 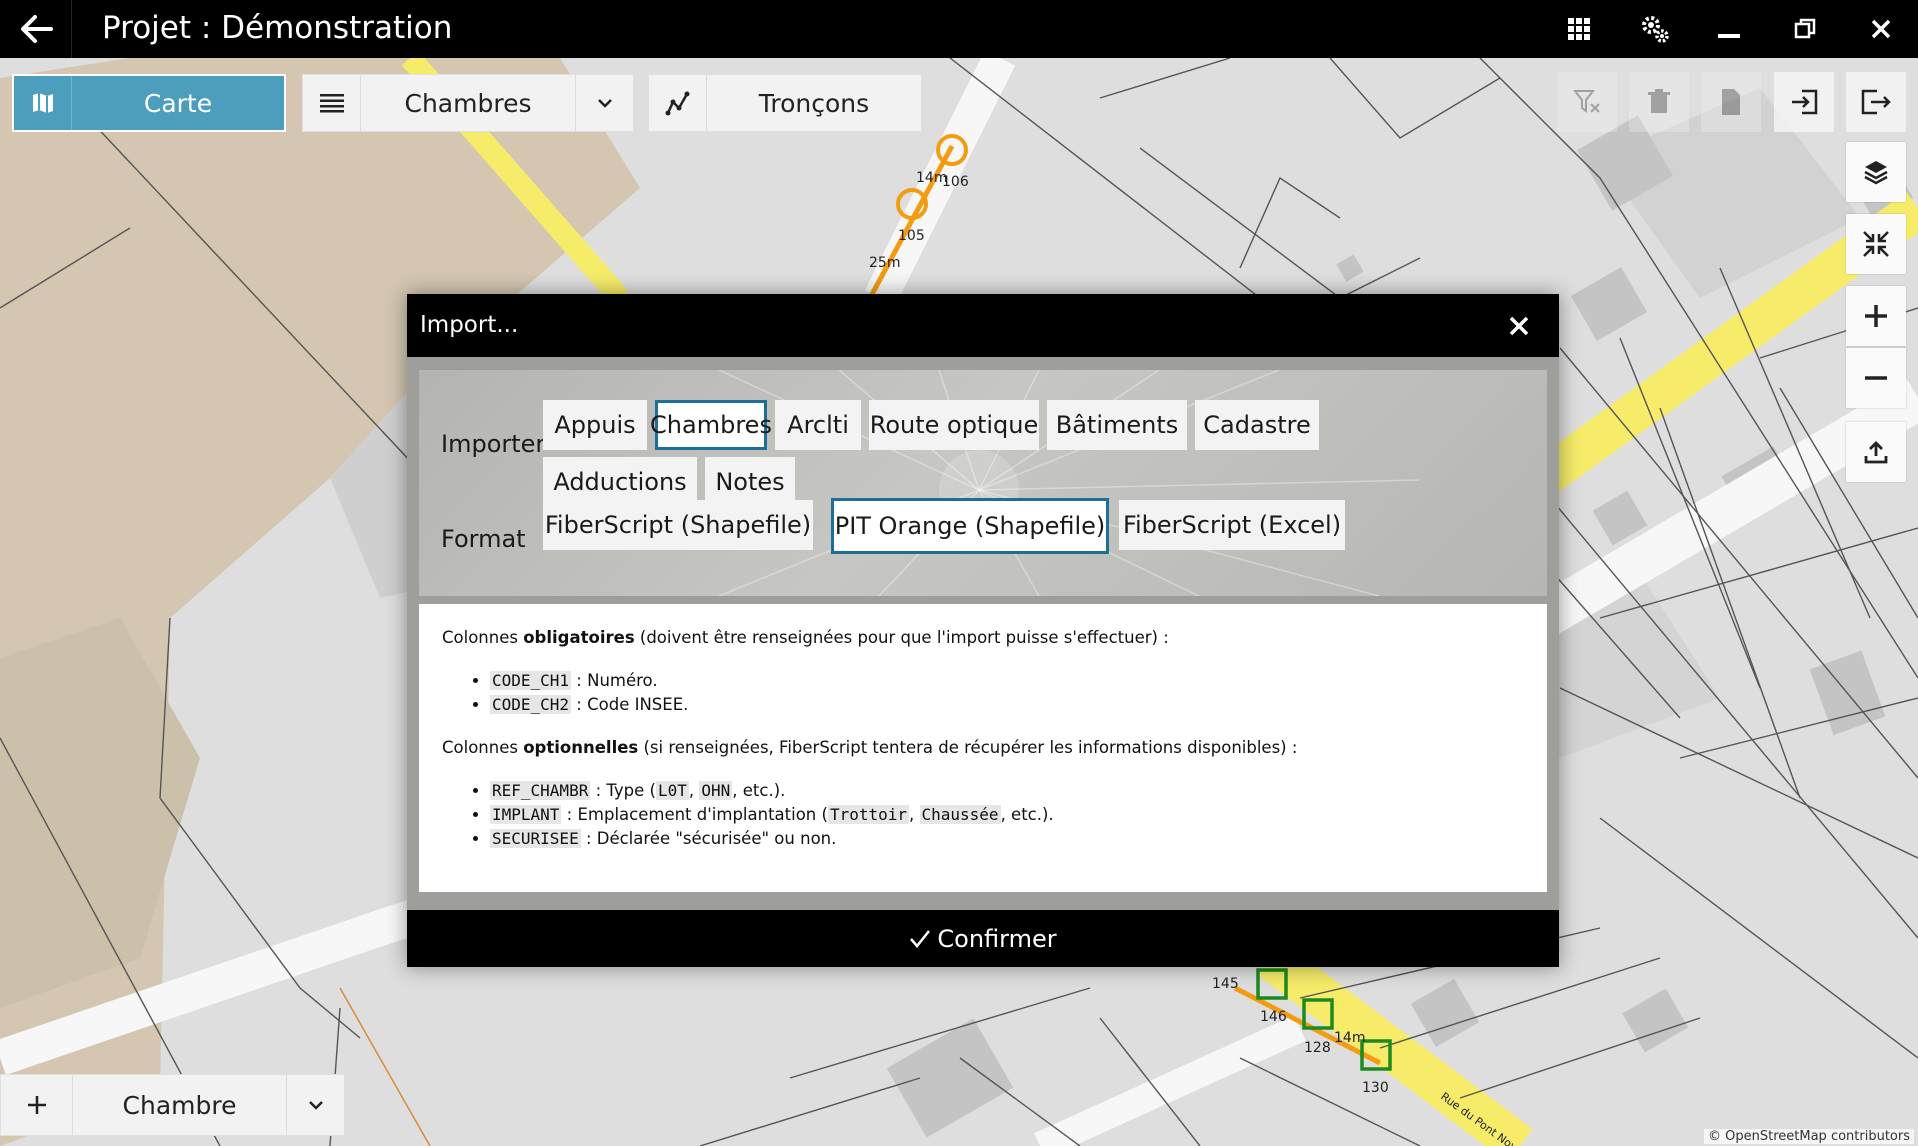 I want to click on plus-icon, so click(x=36, y=1105).